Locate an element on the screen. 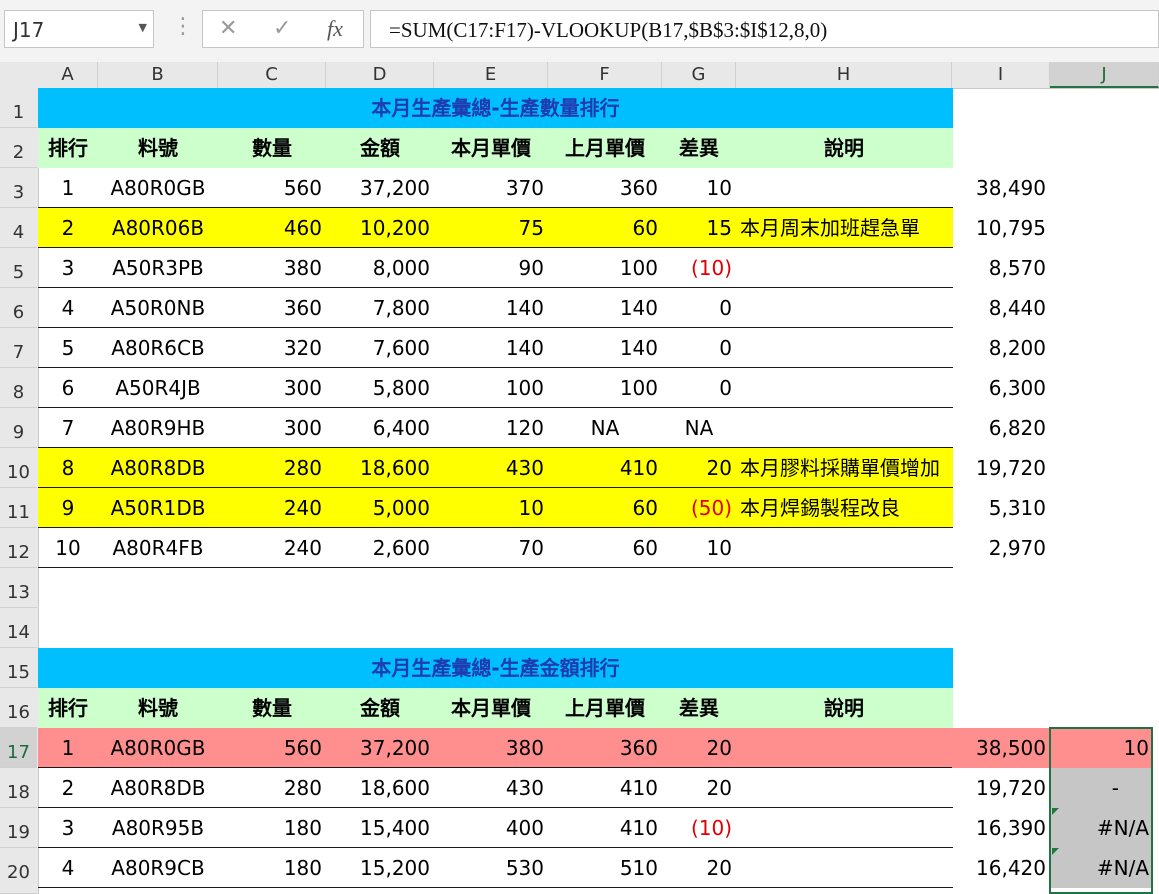  cell-qty: 300 is located at coordinates (272, 388).